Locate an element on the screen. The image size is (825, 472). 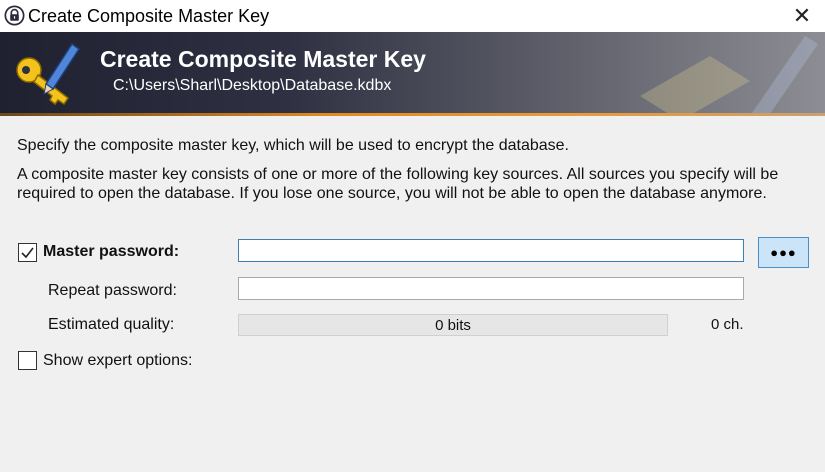
key-pen-icon is located at coordinates (48, 74).